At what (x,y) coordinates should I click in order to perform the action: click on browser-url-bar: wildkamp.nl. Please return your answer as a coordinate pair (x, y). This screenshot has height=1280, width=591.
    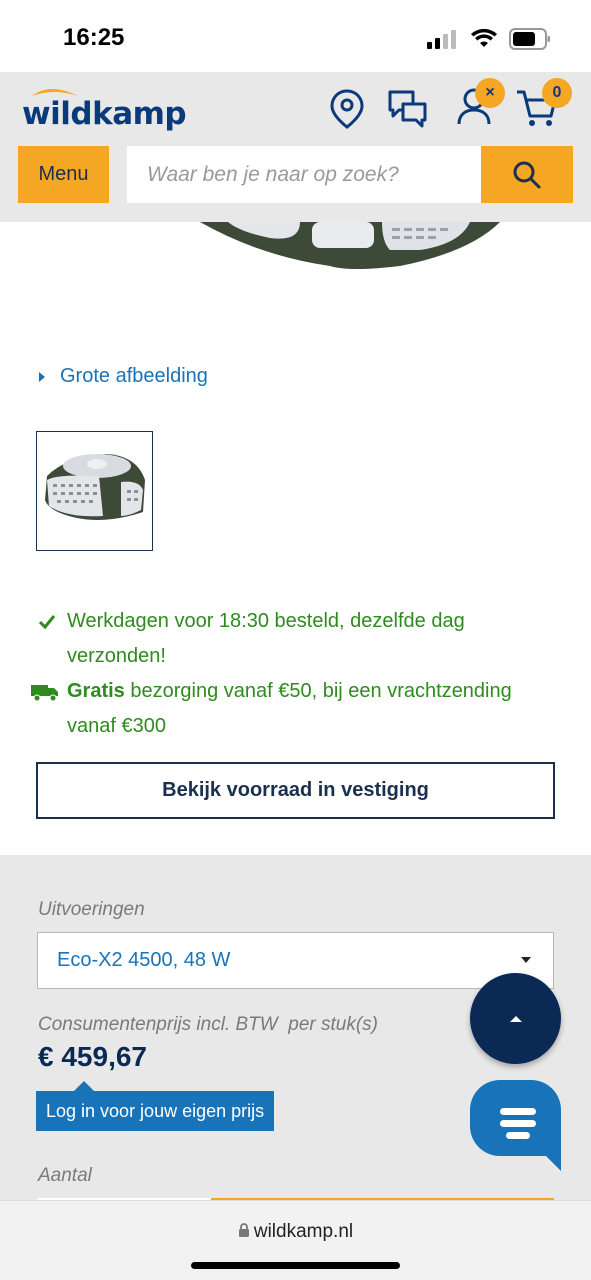
    Looking at the image, I should click on (295, 1240).